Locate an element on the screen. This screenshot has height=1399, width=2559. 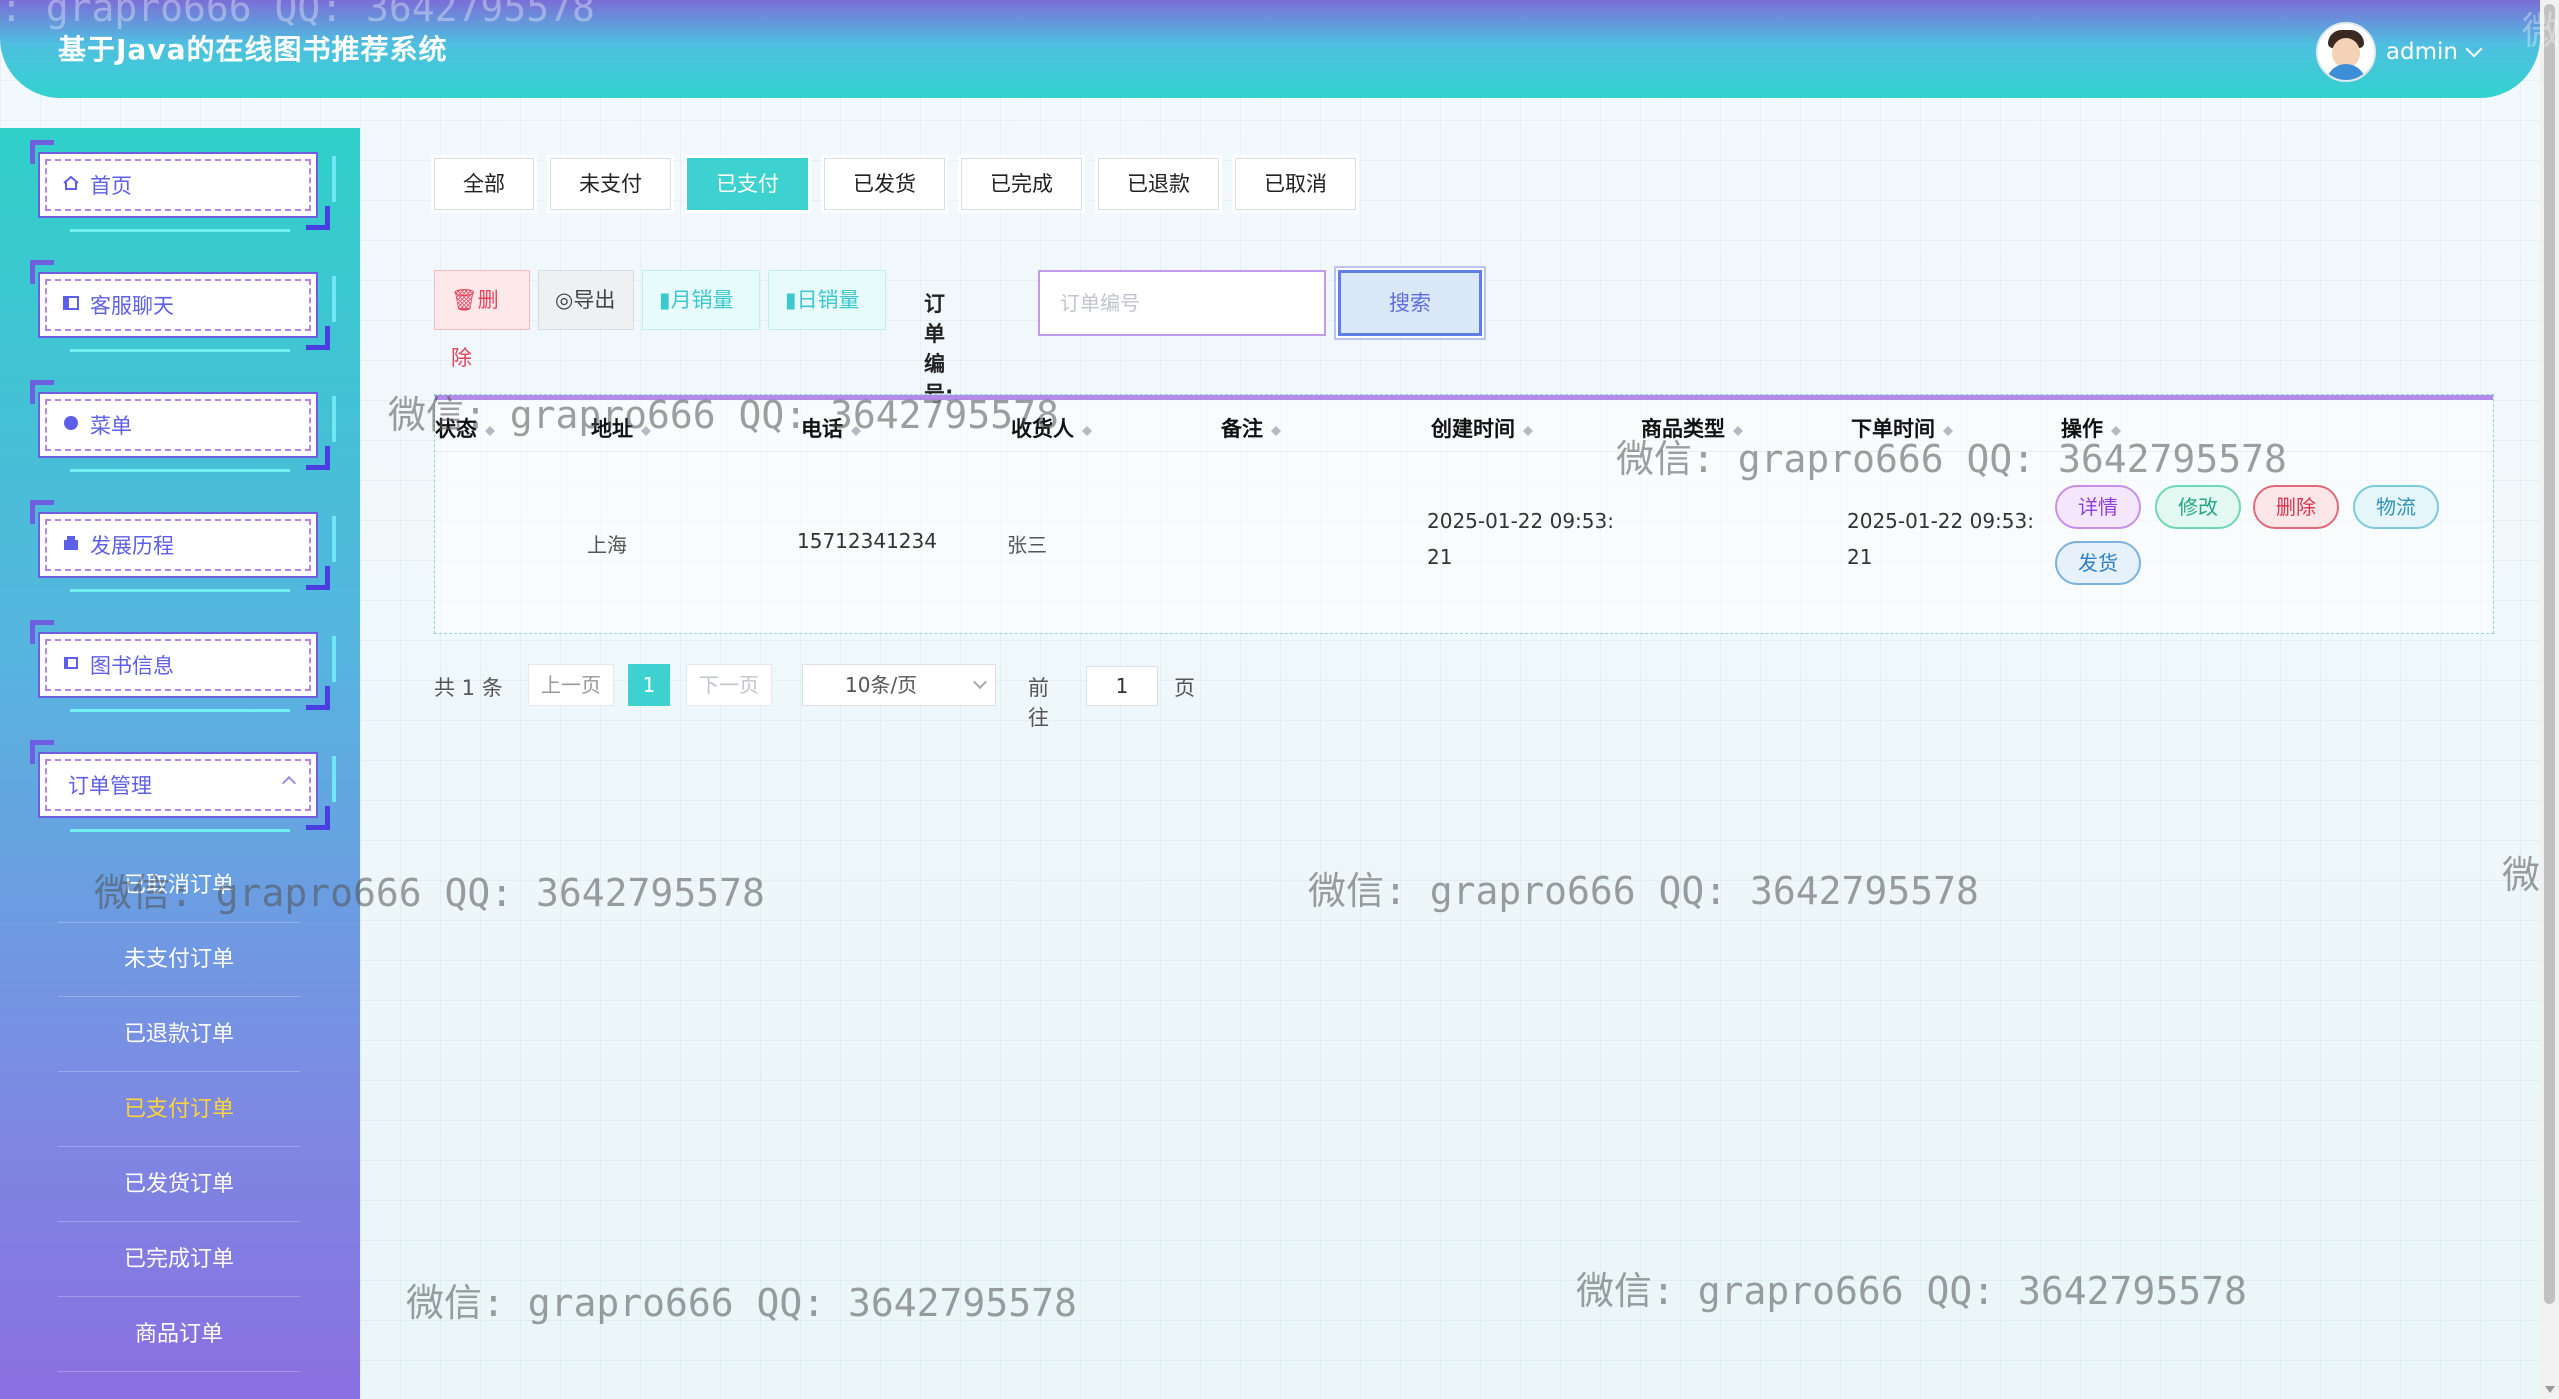
cell-receiver: 张三 is located at coordinates (1027, 545).